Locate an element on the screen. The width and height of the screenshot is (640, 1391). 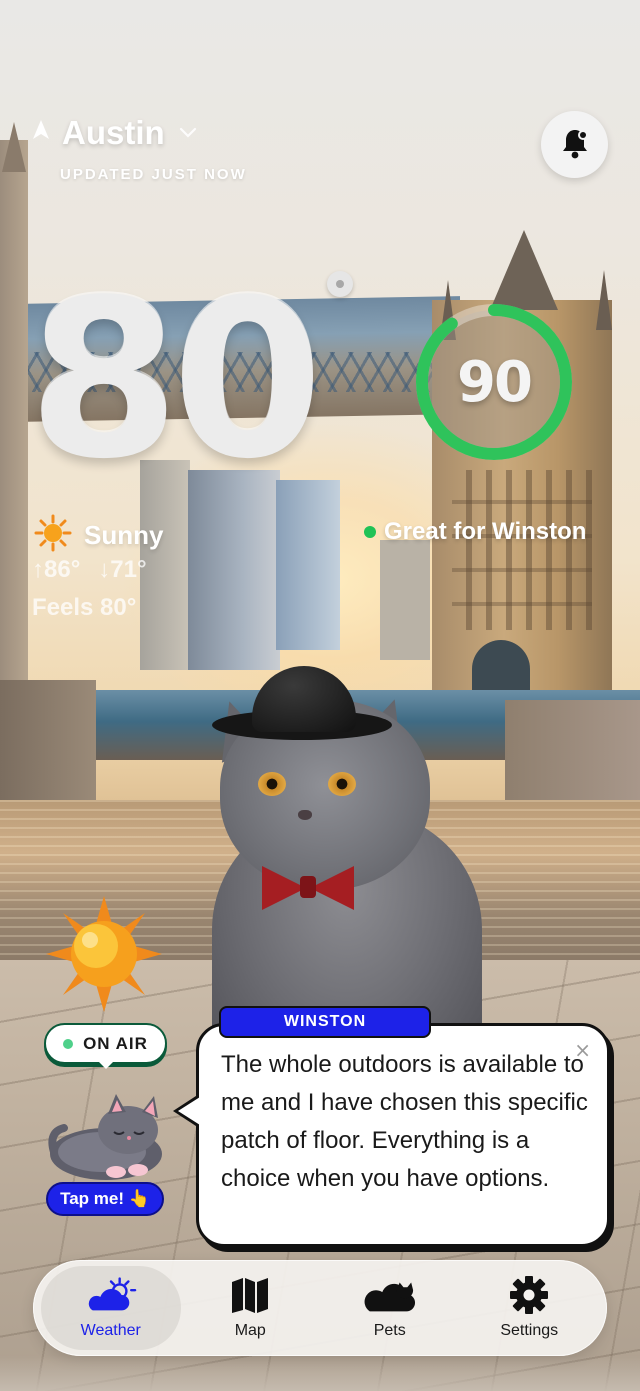
bowler-hat is located at coordinates (304, 699).